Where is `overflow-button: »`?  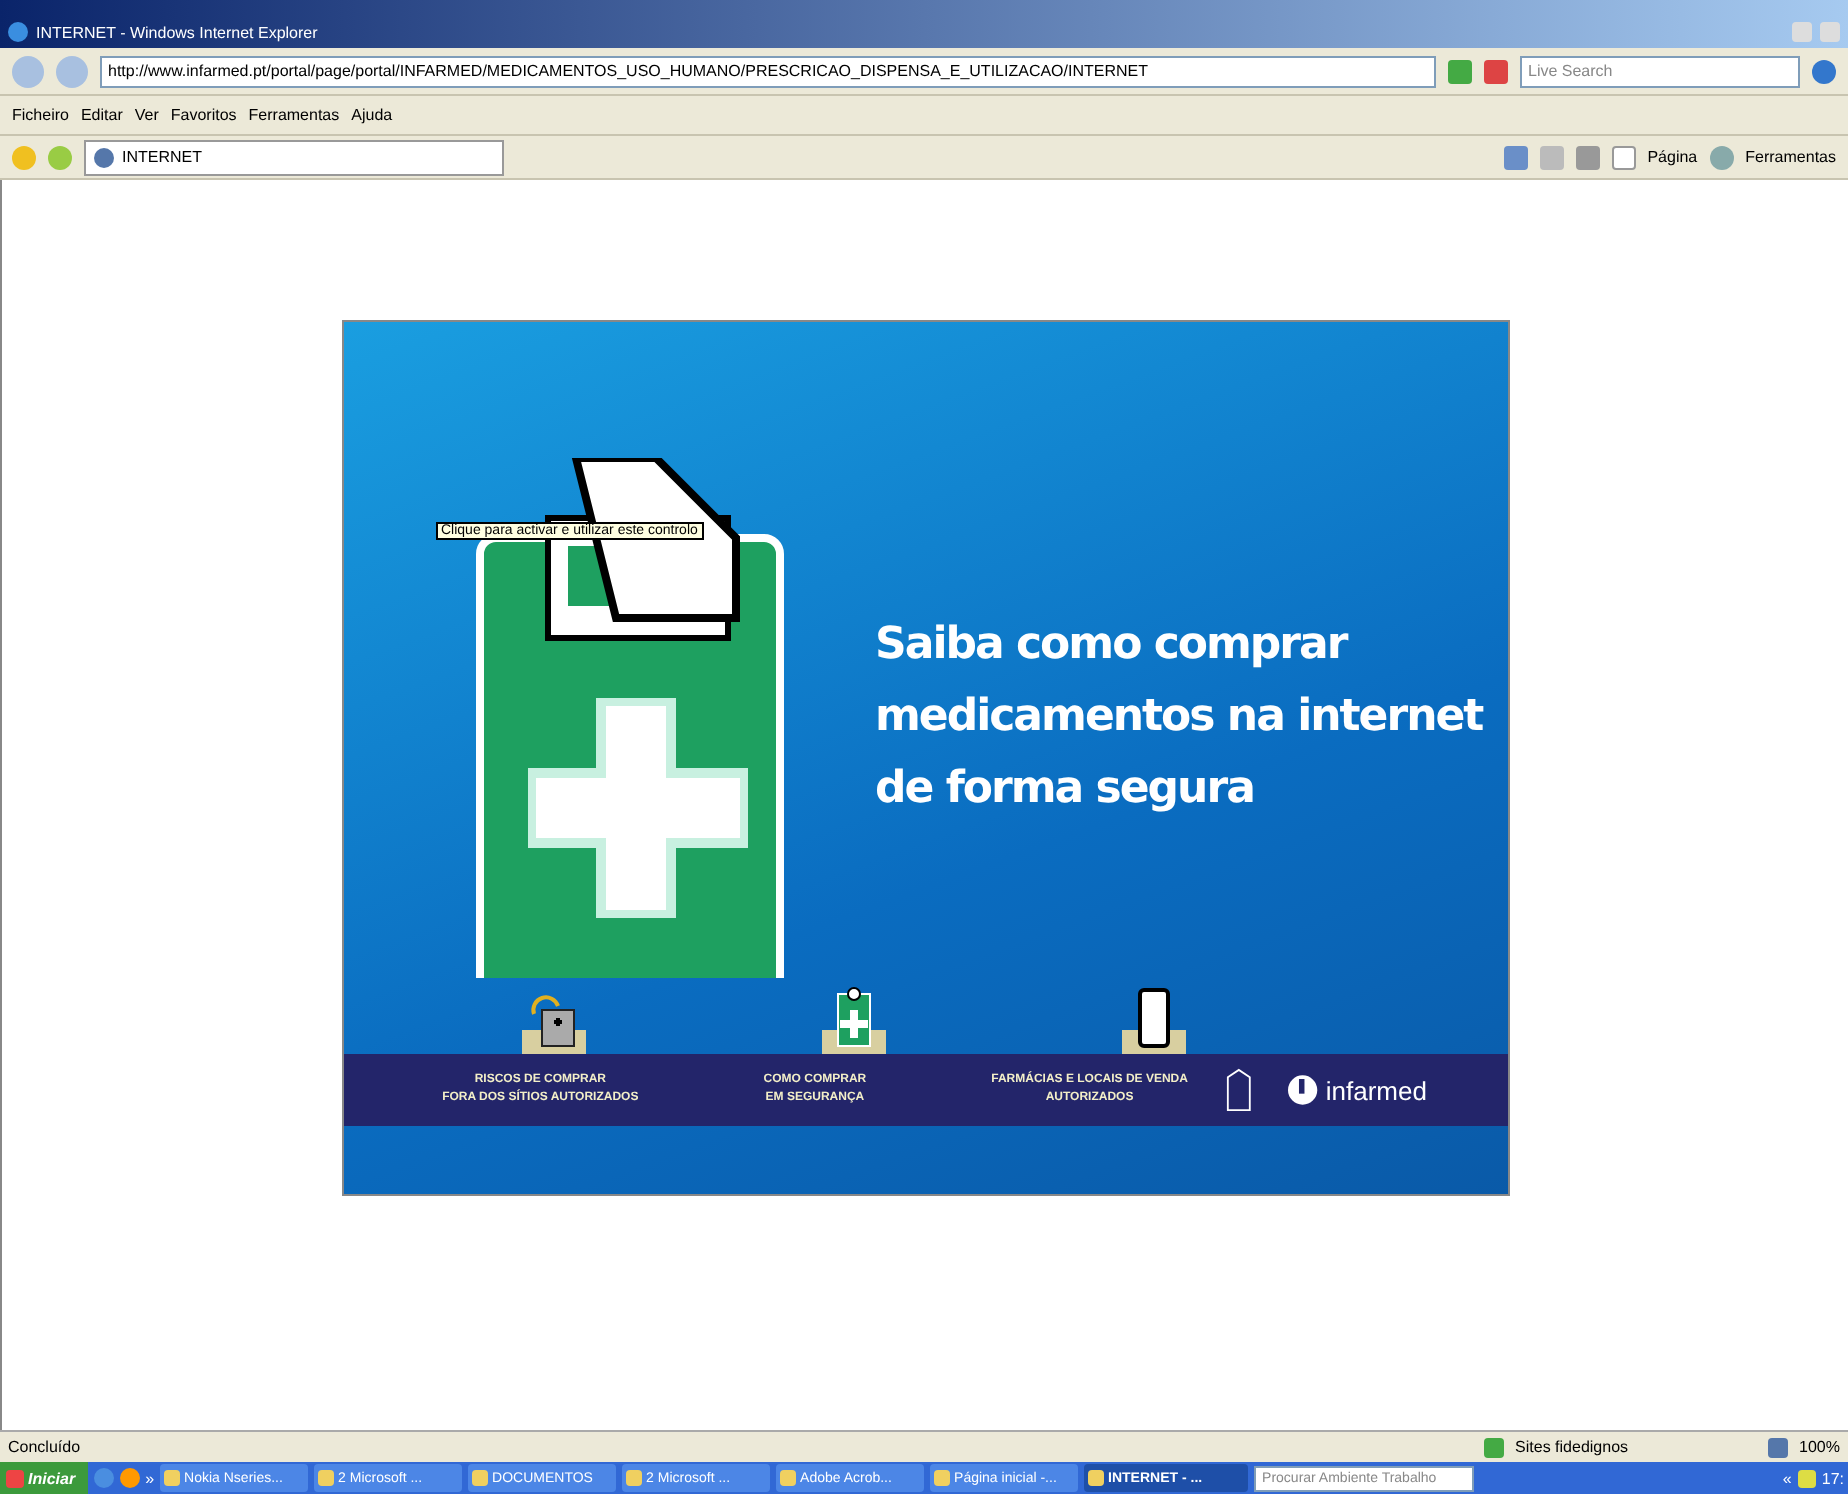
overflow-button: » is located at coordinates (150, 1478).